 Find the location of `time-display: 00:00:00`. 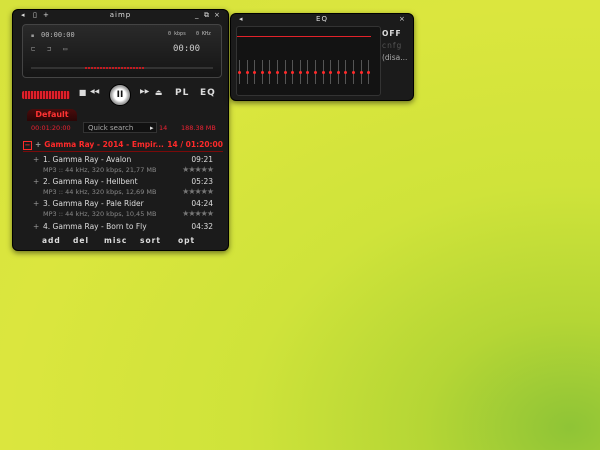

time-display: 00:00:00 is located at coordinates (58, 35).